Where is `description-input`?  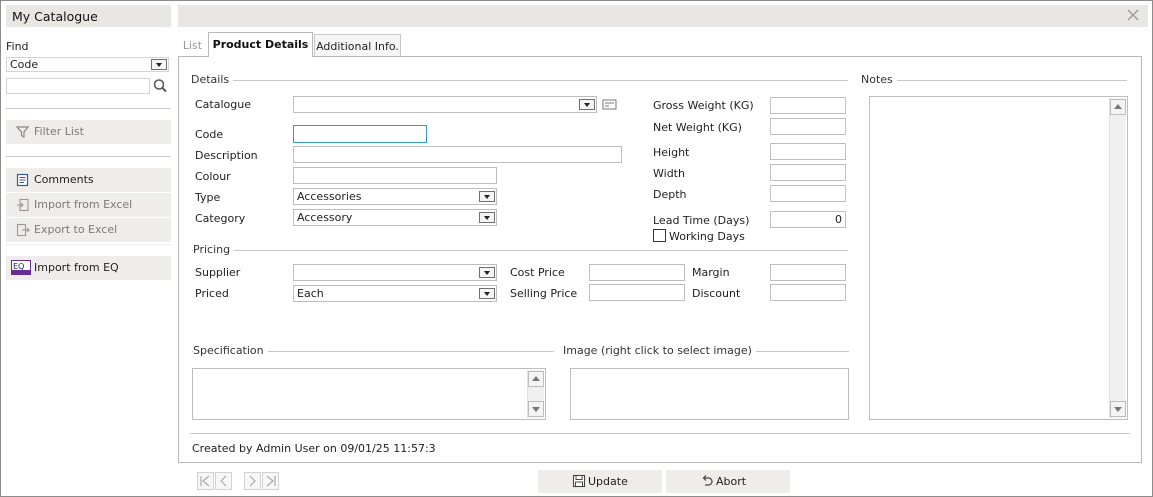
description-input is located at coordinates (457, 154).